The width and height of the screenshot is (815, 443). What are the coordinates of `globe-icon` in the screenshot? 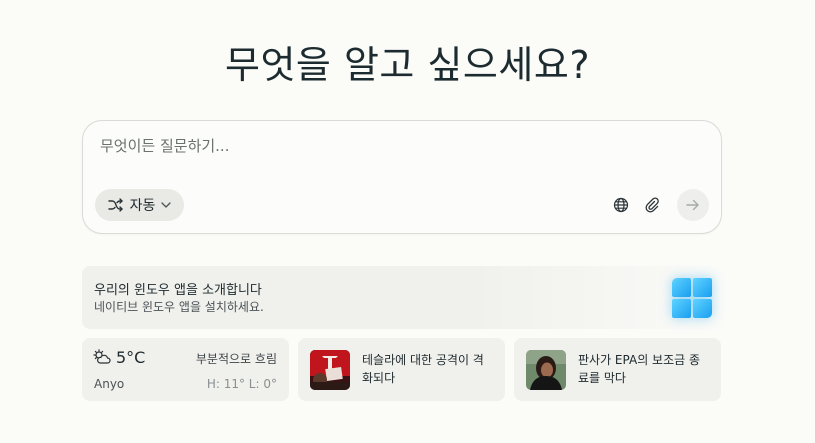 It's located at (621, 205).